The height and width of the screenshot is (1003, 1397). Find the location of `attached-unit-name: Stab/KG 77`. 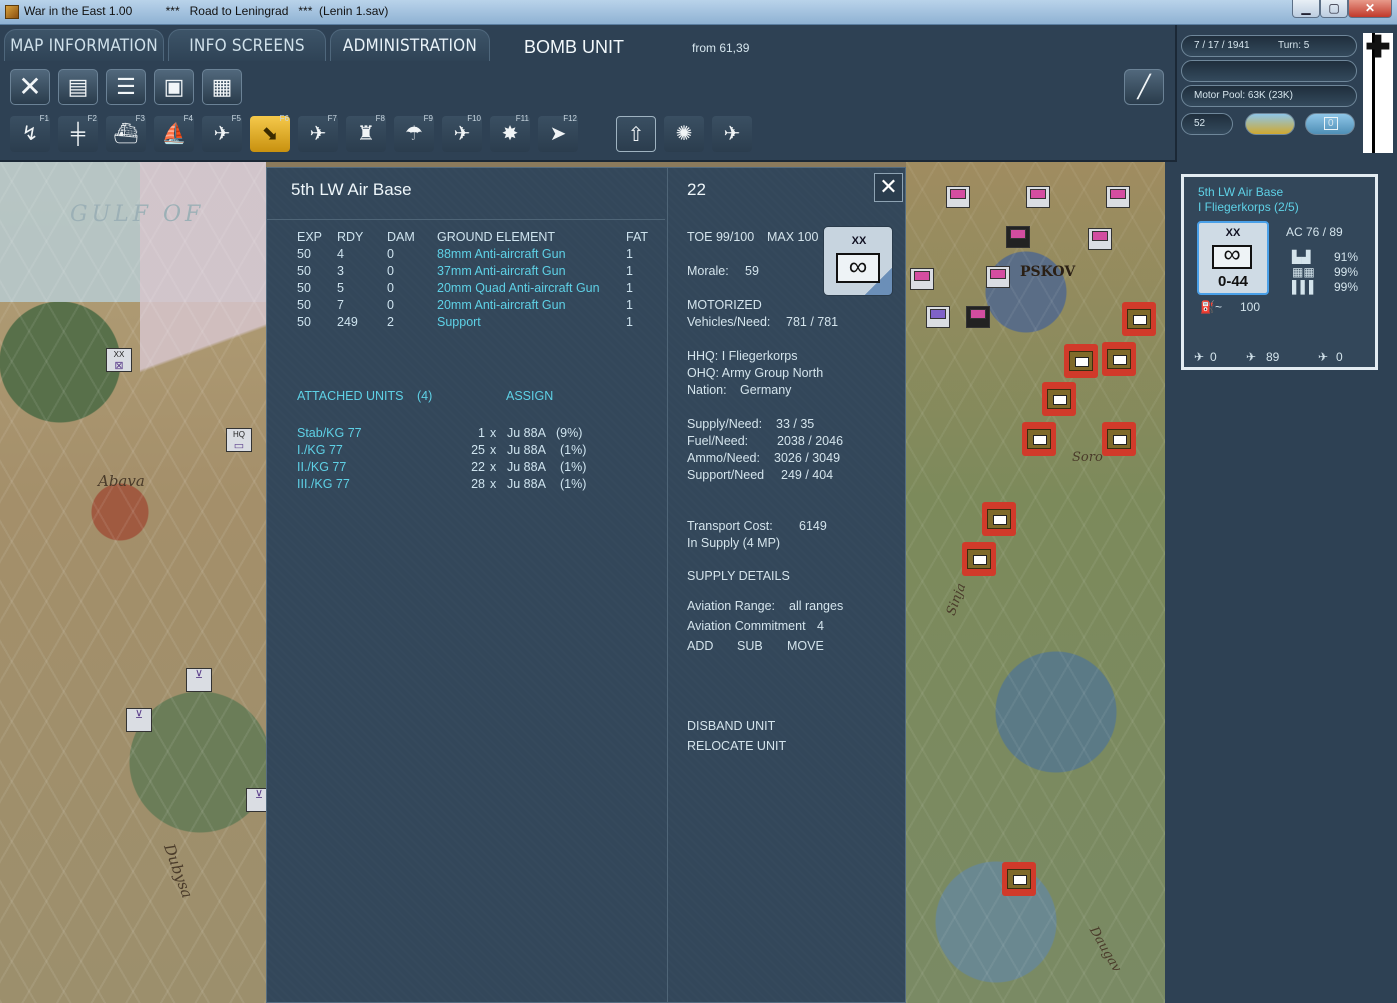

attached-unit-name: Stab/KG 77 is located at coordinates (329, 433).